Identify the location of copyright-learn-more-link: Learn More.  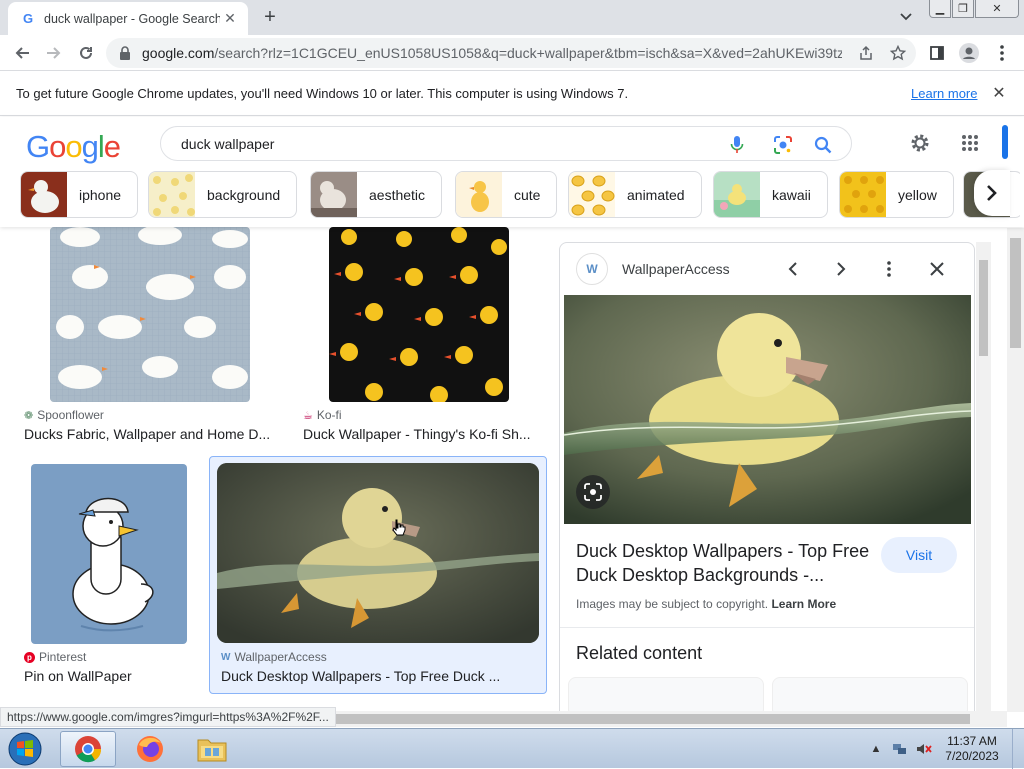
(803, 604).